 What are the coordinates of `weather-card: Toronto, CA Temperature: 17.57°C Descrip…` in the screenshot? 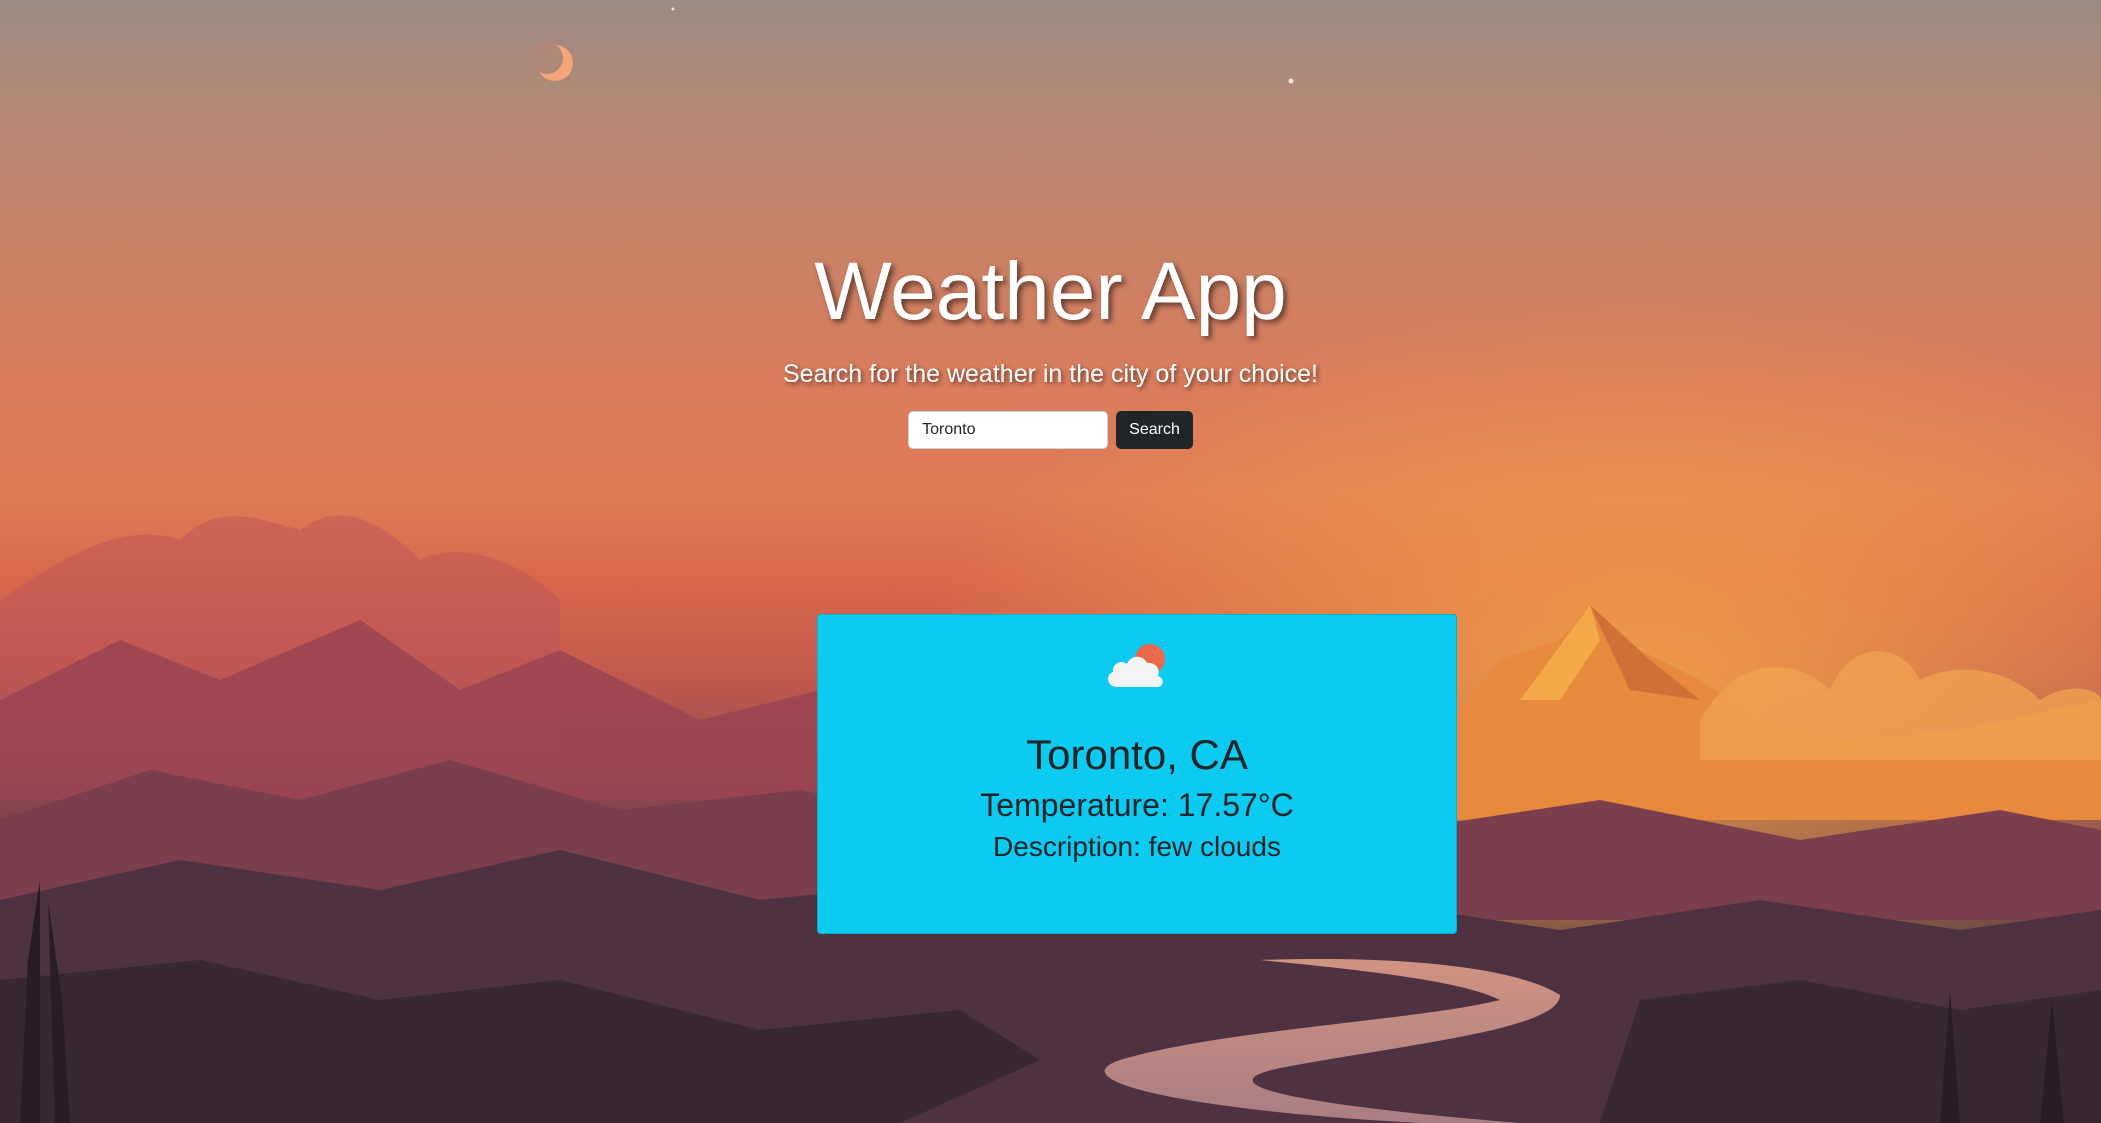 It's located at (1137, 774).